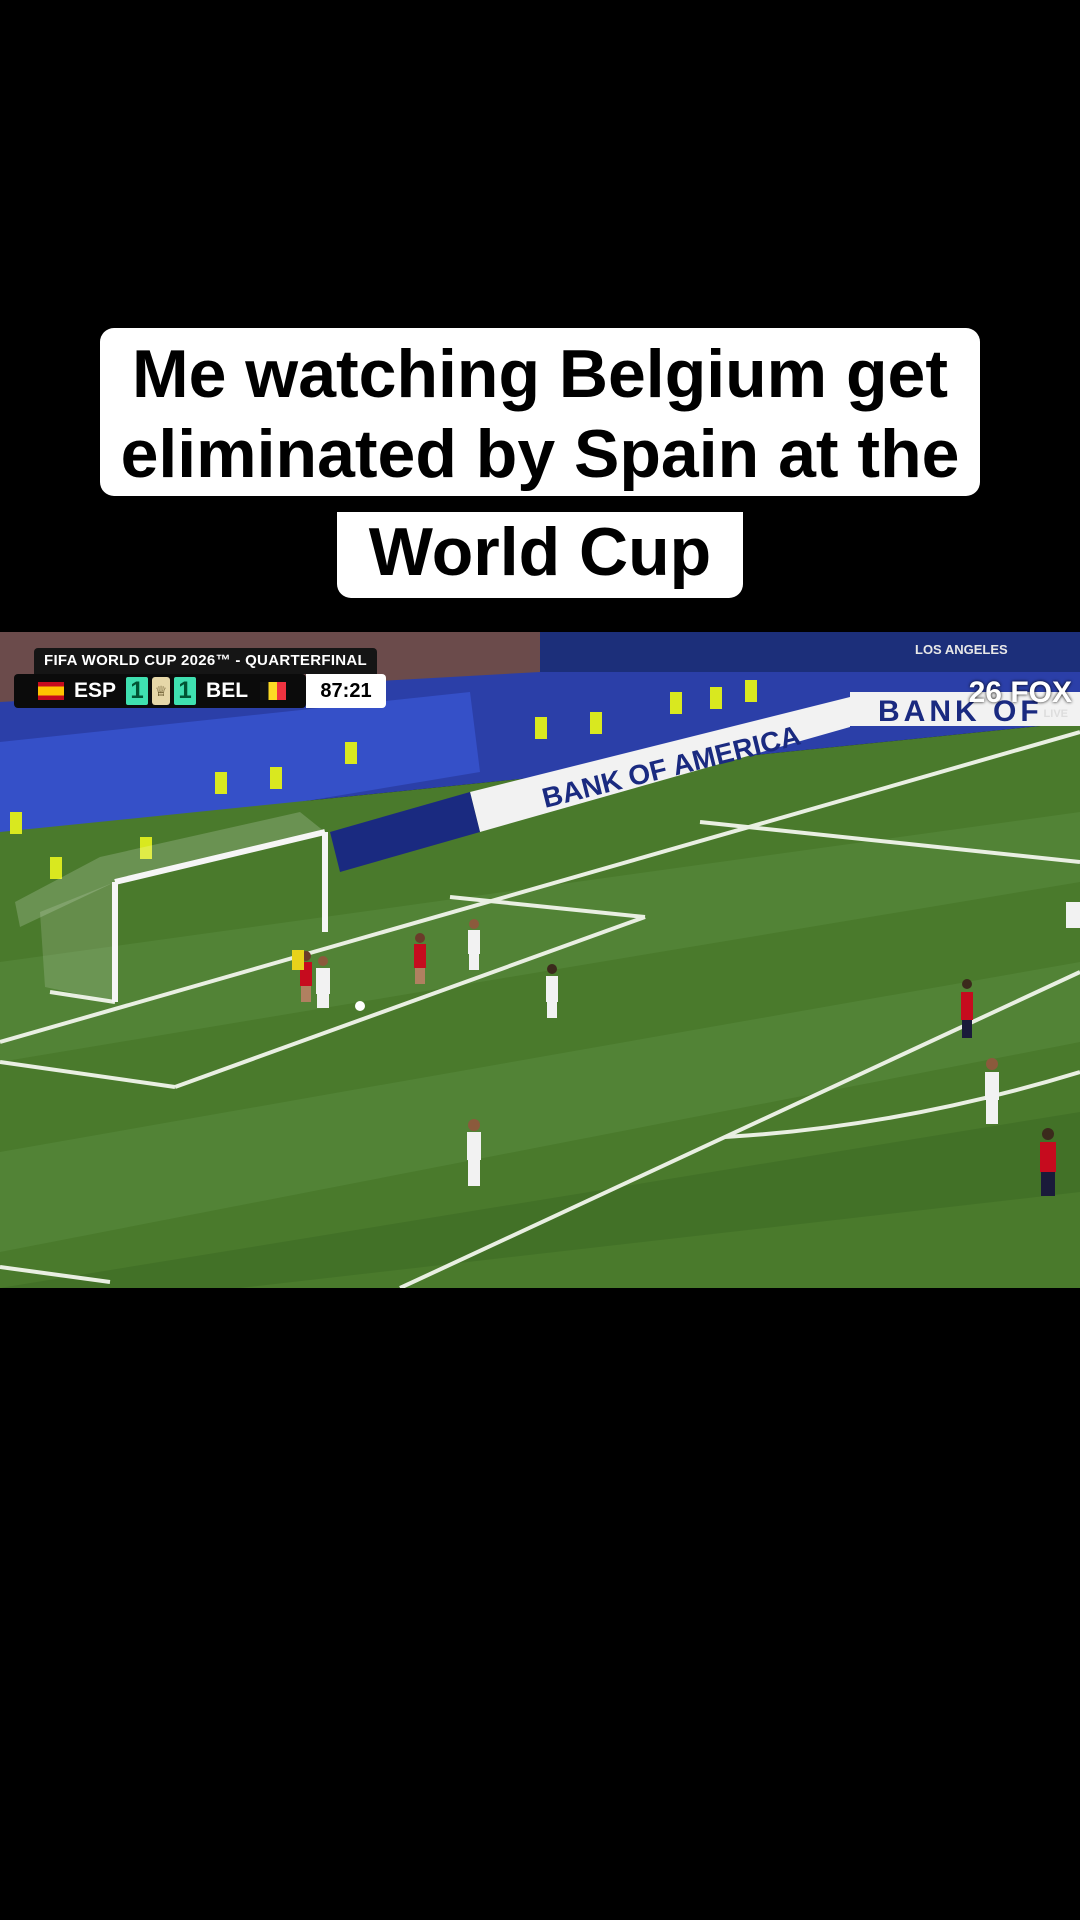 This screenshot has height=1920, width=1080. I want to click on competition-label: FIFA WORLD CUP 2026™ - QUARTERFINAL, so click(206, 661).